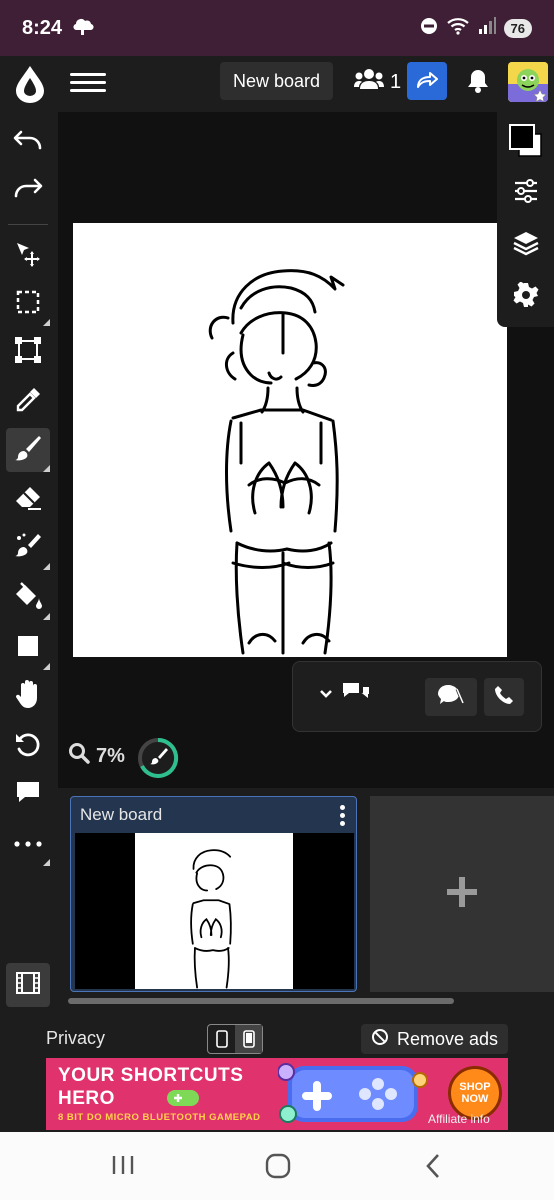  Describe the element at coordinates (121, 814) in the screenshot. I see `frame-title: New board` at that location.